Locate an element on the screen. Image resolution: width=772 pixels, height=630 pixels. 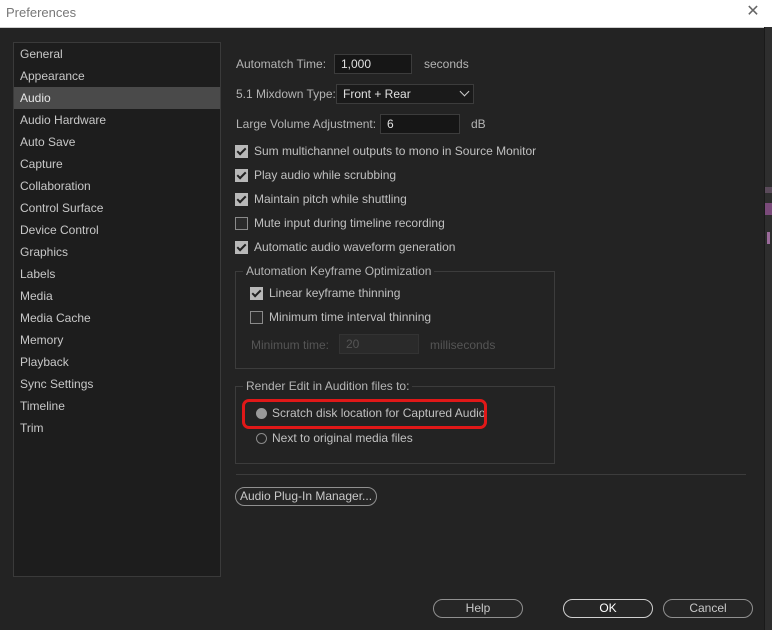
close-icon: ✕ is located at coordinates (753, 12).